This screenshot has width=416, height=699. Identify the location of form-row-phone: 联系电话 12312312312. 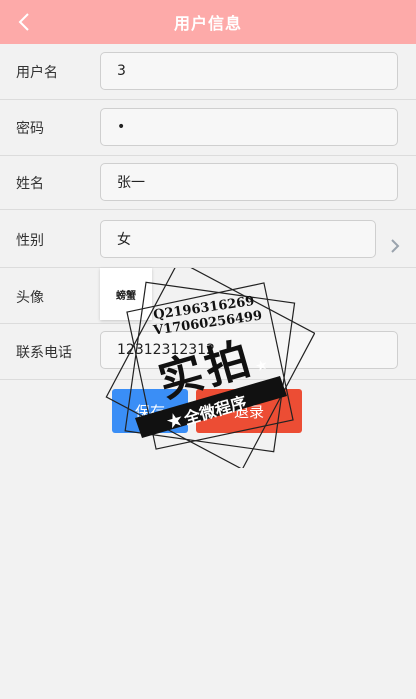
(208, 352).